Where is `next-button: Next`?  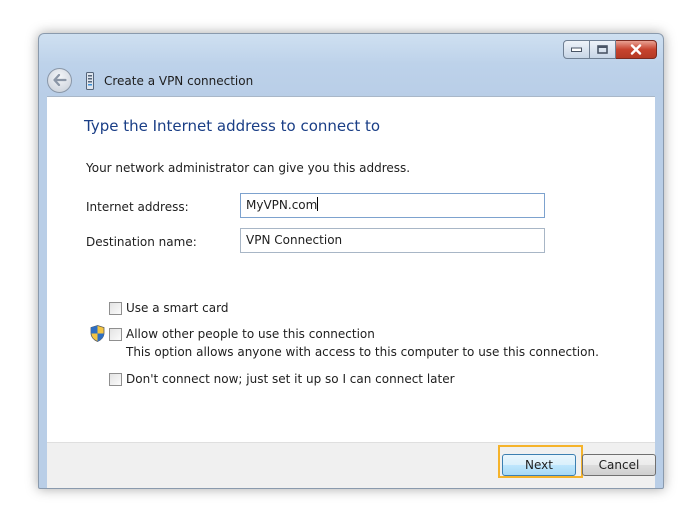
next-button: Next is located at coordinates (539, 465).